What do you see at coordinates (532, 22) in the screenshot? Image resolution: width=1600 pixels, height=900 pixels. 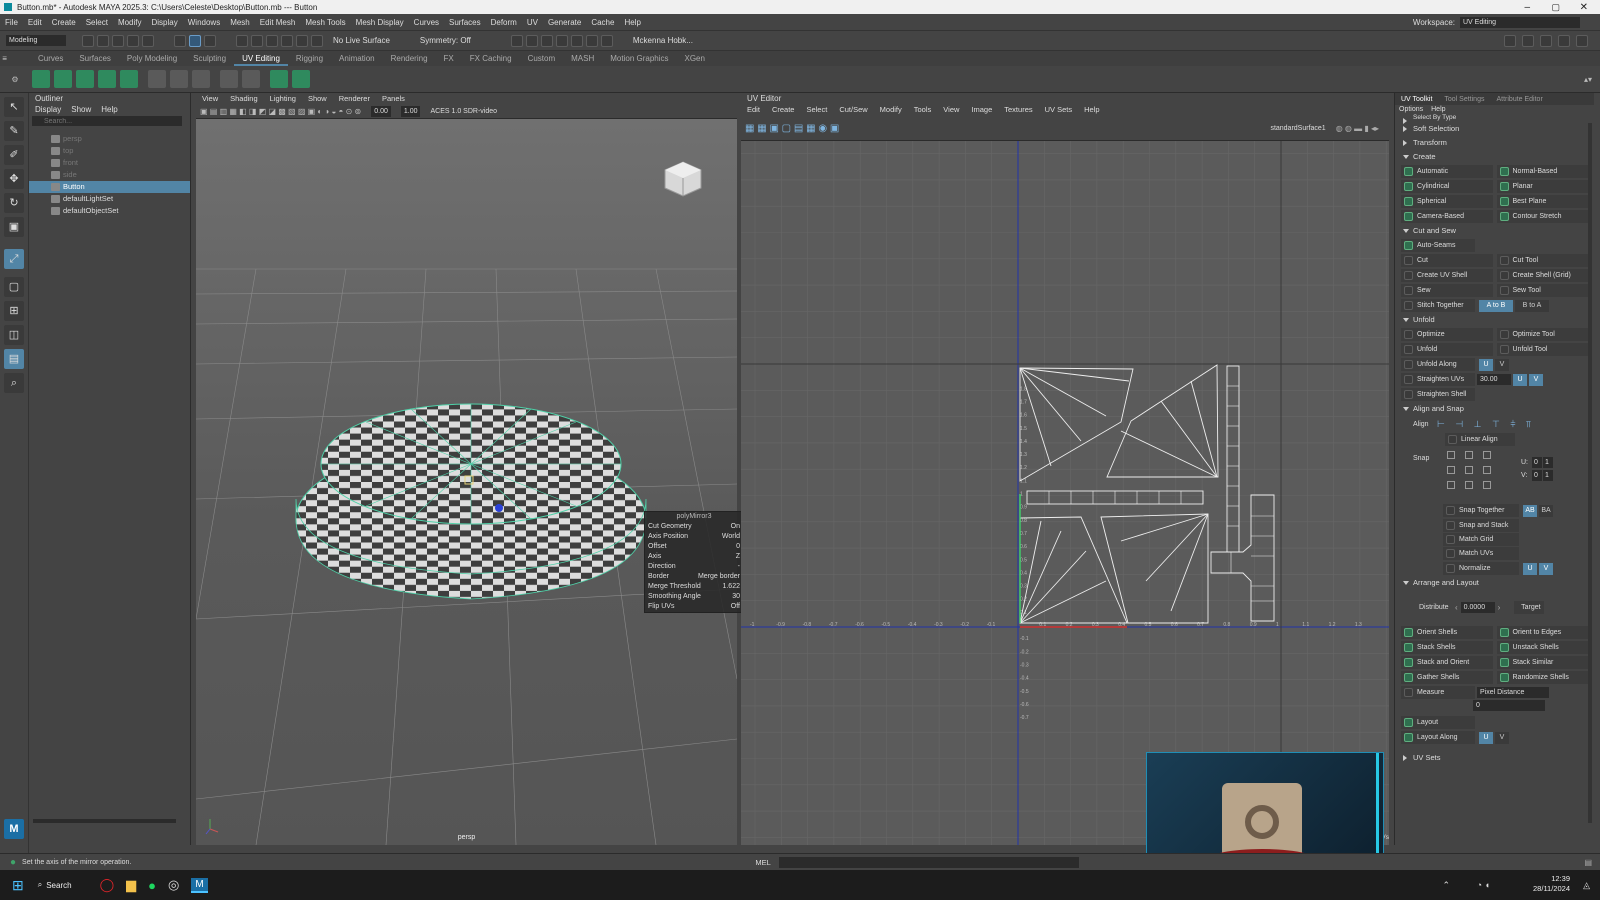 I see `menu-uv: UV` at bounding box center [532, 22].